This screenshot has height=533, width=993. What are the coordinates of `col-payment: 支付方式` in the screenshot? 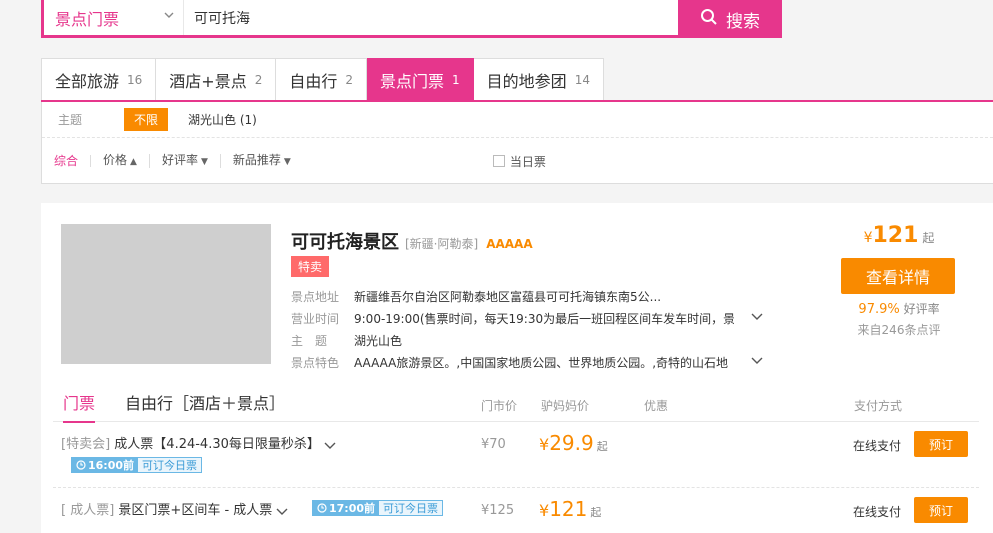 It's located at (878, 406).